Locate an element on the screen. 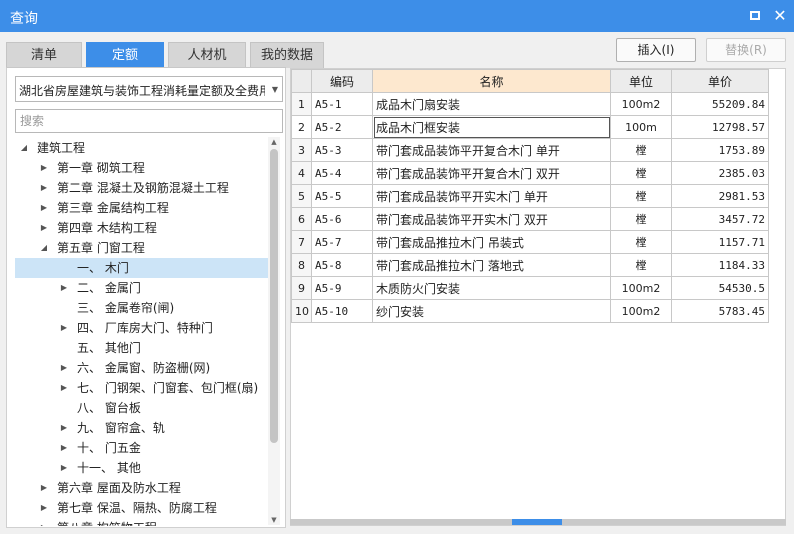 This screenshot has width=794, height=534. splitter-handle is located at coordinates (537, 522).